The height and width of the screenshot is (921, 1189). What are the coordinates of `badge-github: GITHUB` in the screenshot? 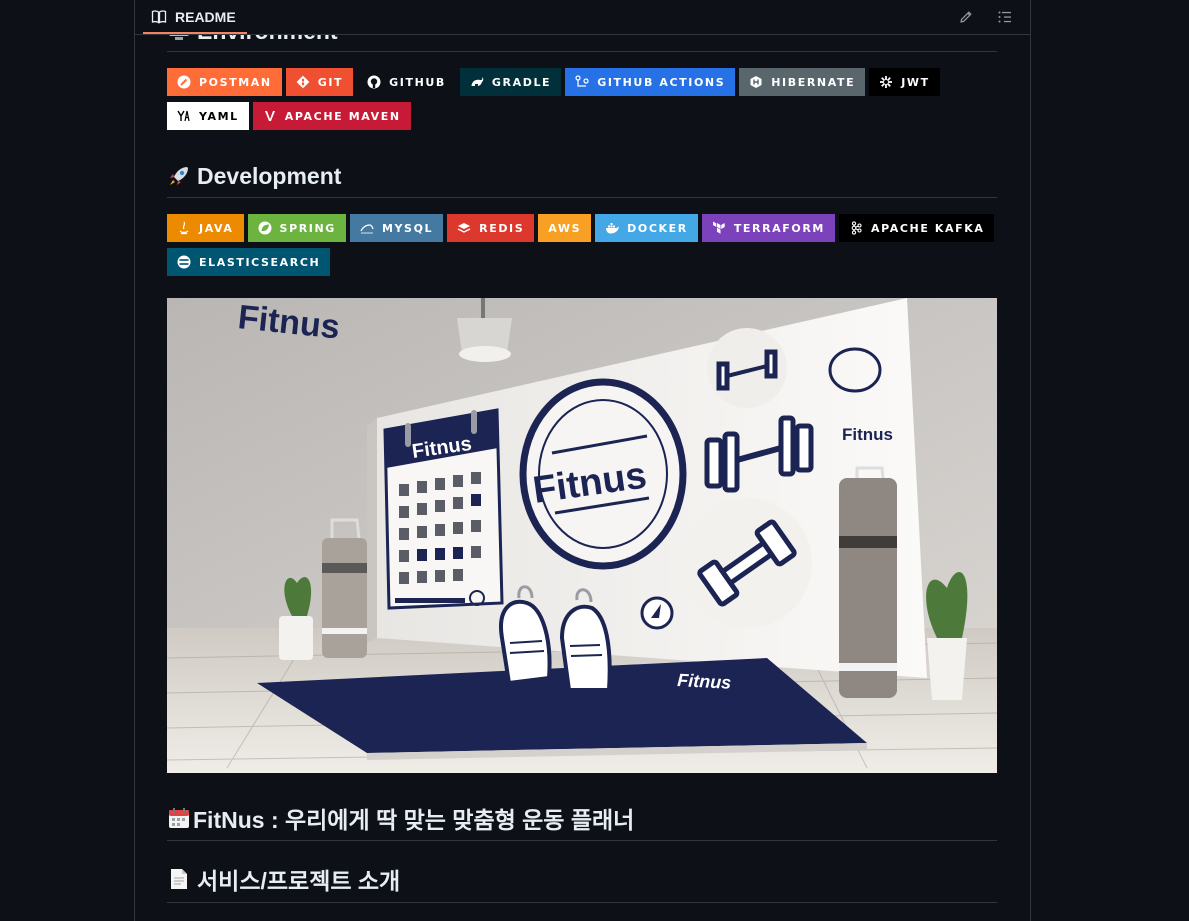 It's located at (406, 82).